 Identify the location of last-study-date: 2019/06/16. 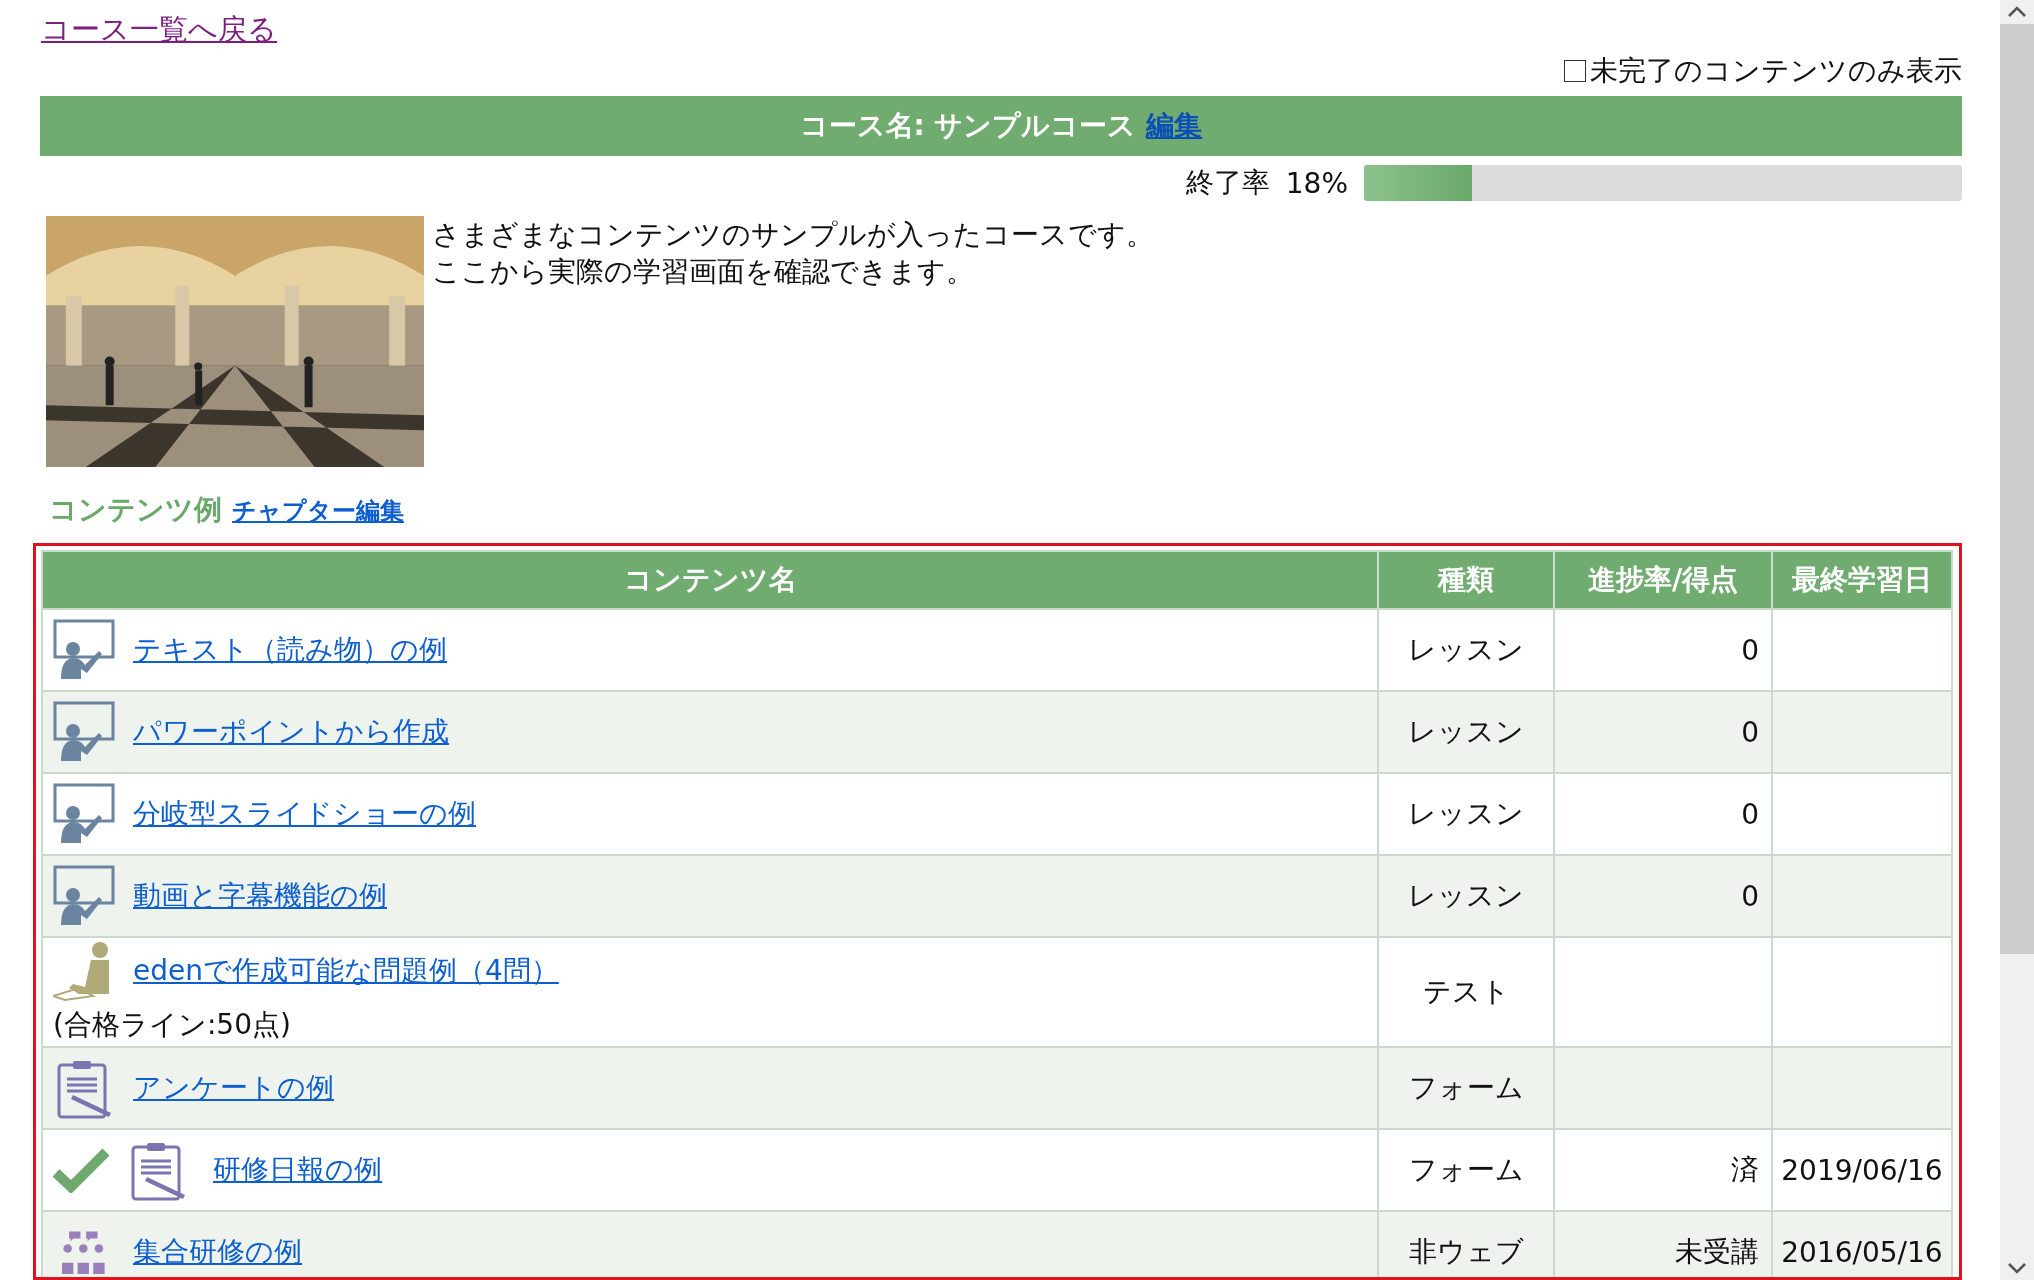
(1862, 1170).